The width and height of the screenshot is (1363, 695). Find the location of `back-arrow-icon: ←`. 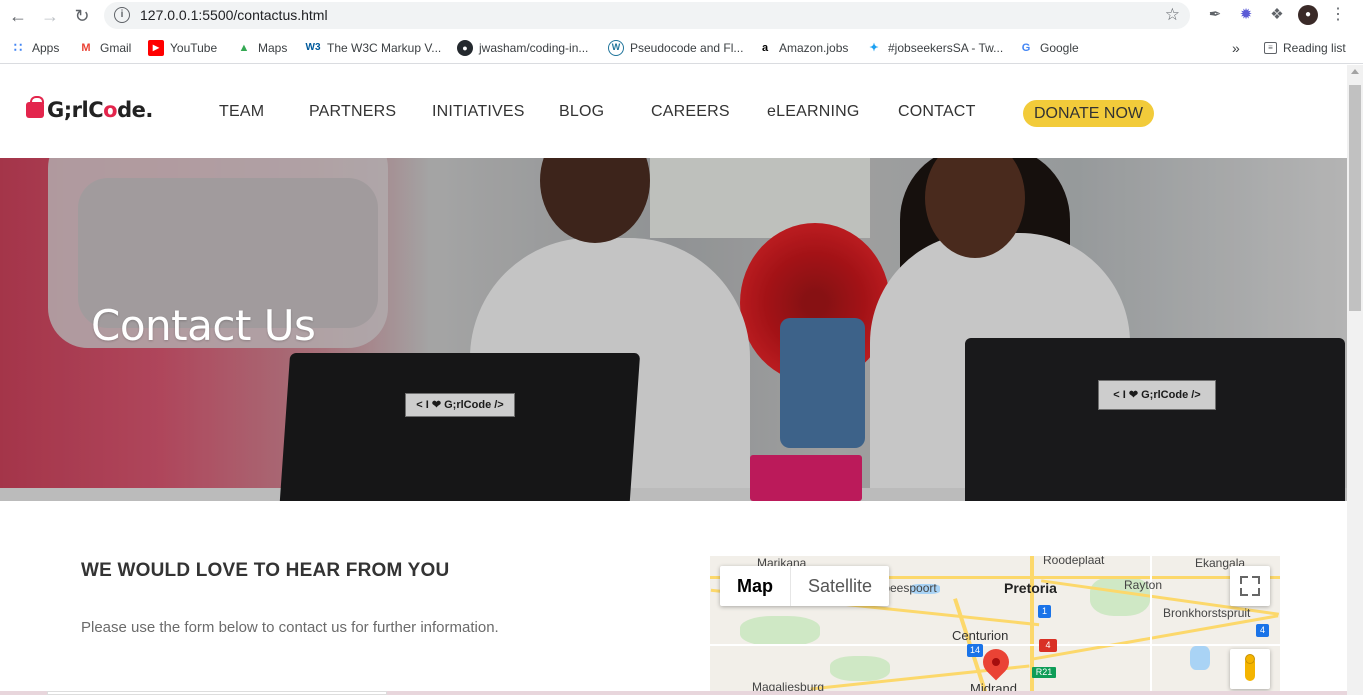

back-arrow-icon: ← is located at coordinates (18, 16).